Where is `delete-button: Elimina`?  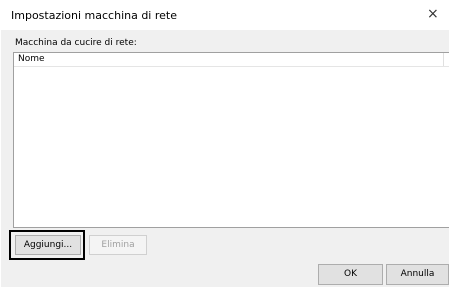
delete-button: Elimina is located at coordinates (118, 245).